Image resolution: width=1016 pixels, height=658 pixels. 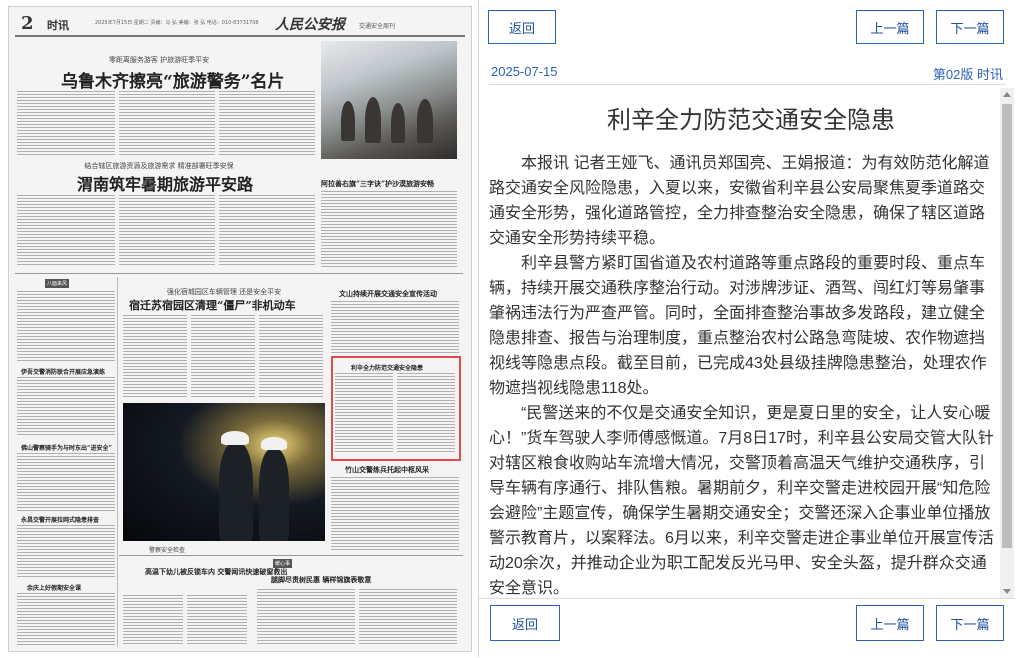 What do you see at coordinates (1007, 326) in the screenshot?
I see `scrollbar-thumb` at bounding box center [1007, 326].